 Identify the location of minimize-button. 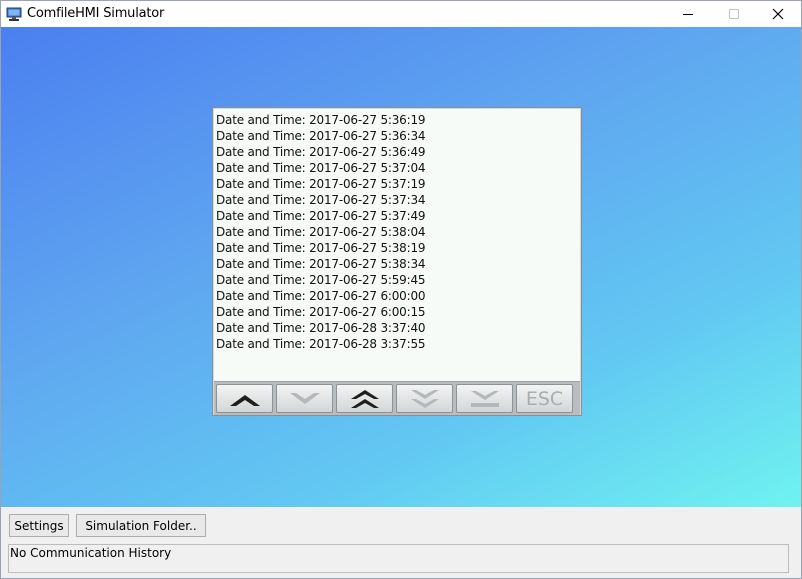
(688, 14).